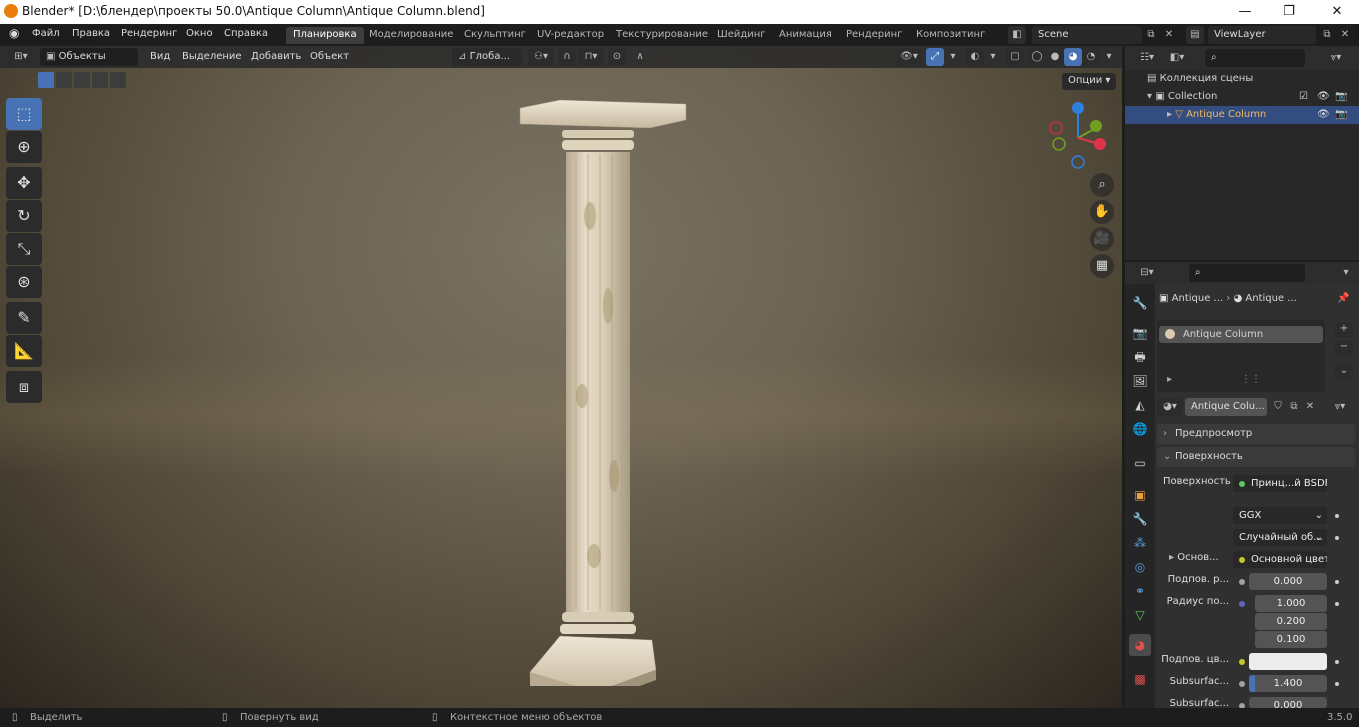 The height and width of the screenshot is (727, 1359). I want to click on scene-tab-icon: ◭, so click(1140, 405).